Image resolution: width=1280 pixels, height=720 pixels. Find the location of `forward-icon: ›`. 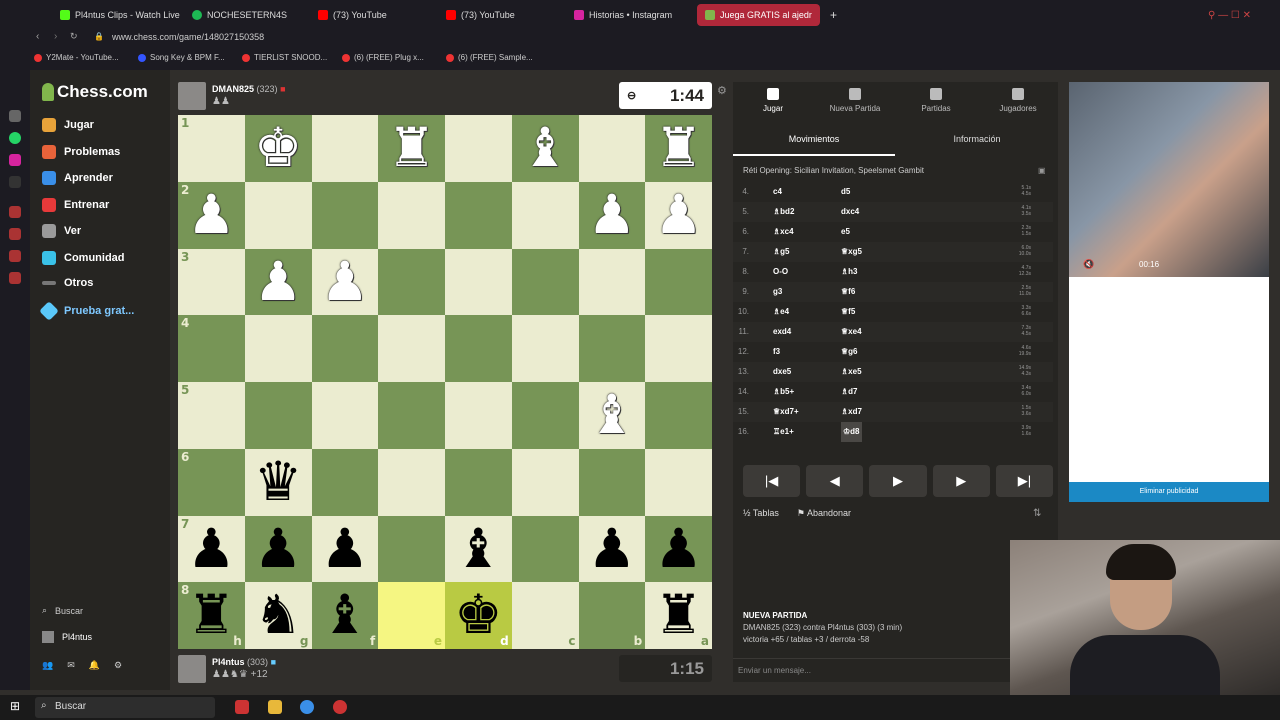

forward-icon: › is located at coordinates (55, 36).